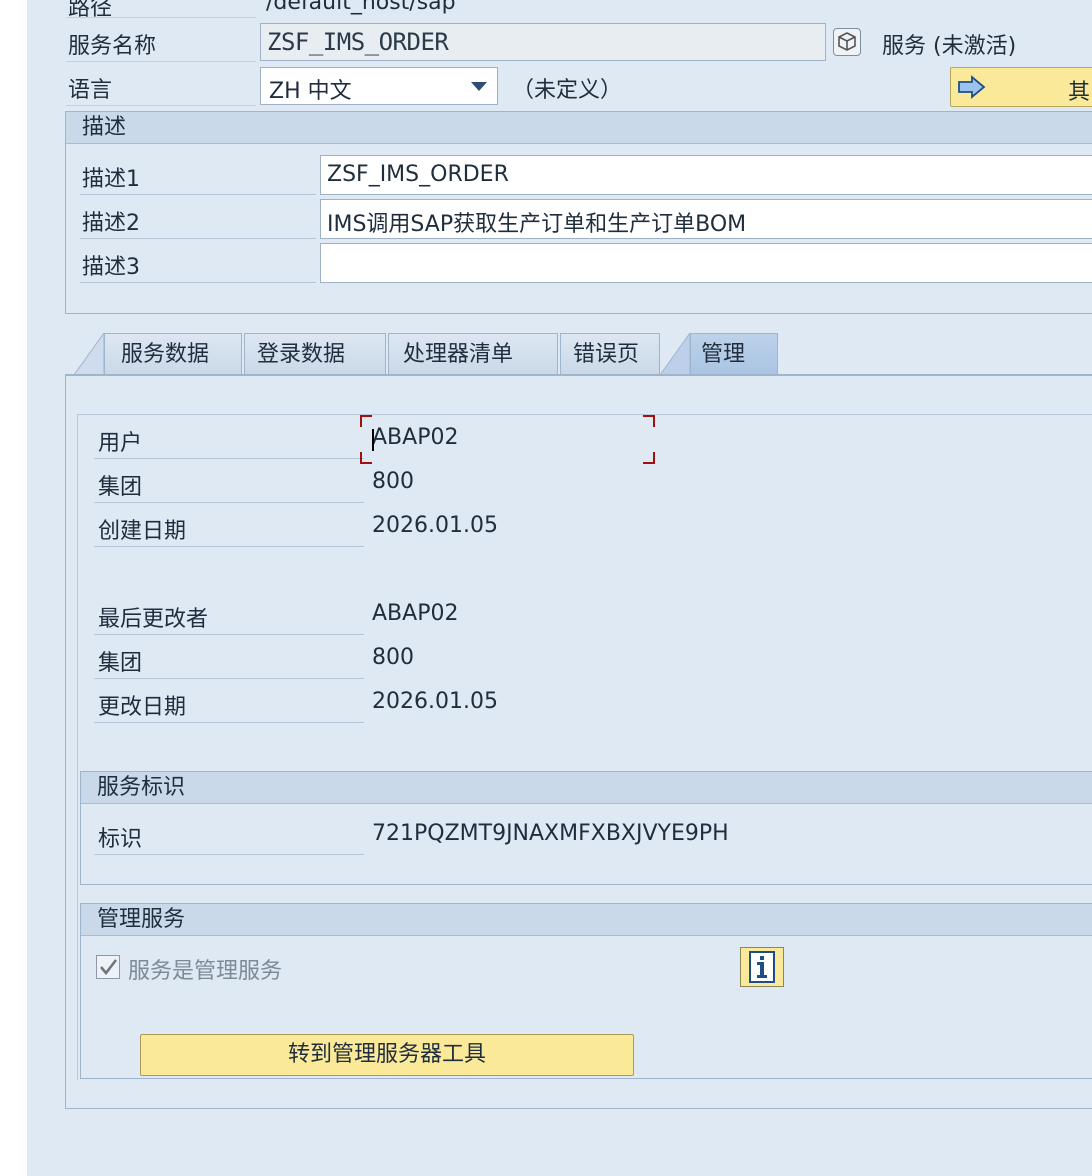 This screenshot has height=1176, width=1092. I want to click on service-name-label: 服务名称, so click(112, 46).